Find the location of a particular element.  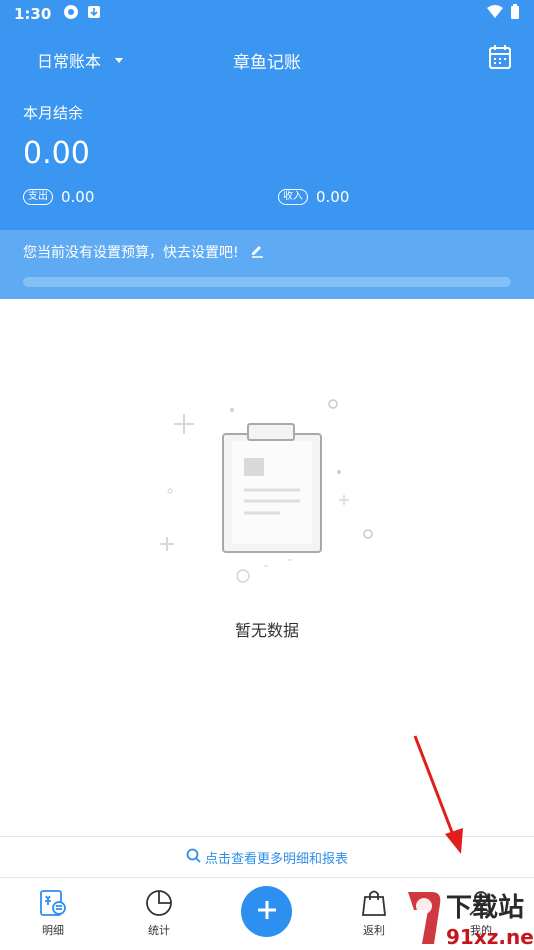

plus-icon is located at coordinates (267, 912).